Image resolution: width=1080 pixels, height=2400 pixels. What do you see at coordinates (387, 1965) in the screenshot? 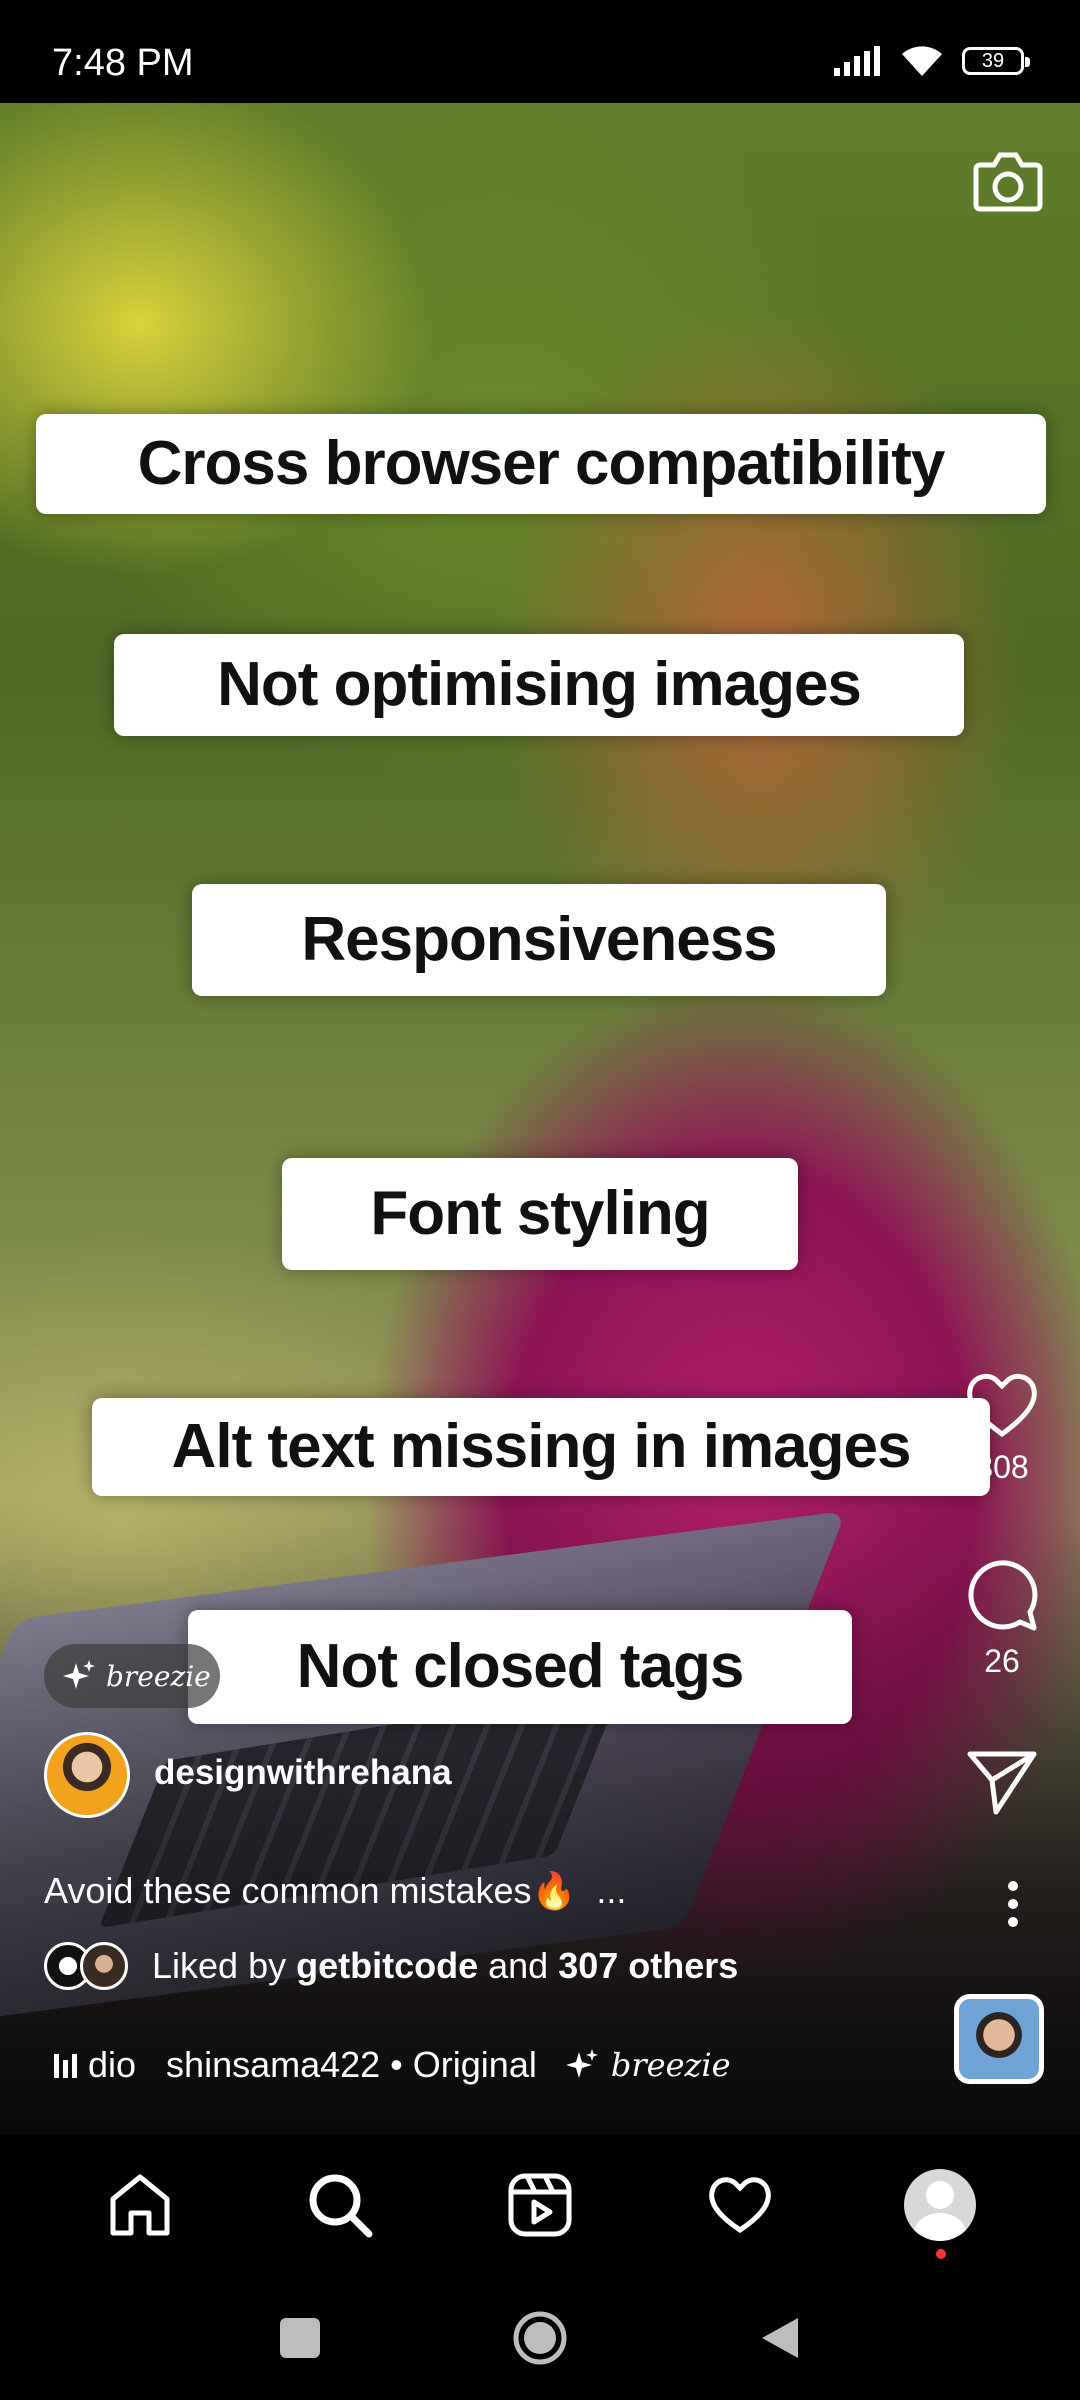
I see `liked-by-user: getbitcode` at bounding box center [387, 1965].